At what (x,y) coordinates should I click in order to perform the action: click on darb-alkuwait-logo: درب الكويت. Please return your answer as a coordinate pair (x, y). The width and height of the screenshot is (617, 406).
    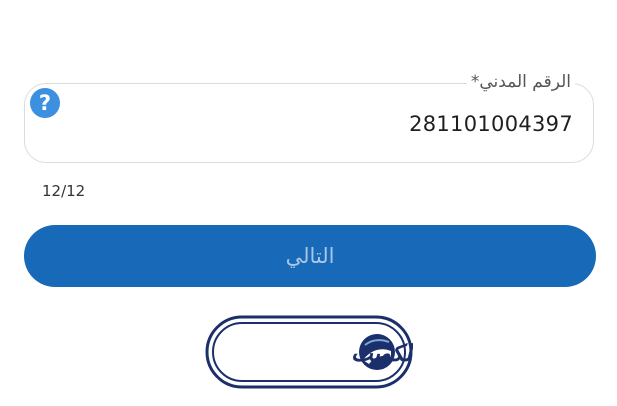
    Looking at the image, I should click on (309, 352).